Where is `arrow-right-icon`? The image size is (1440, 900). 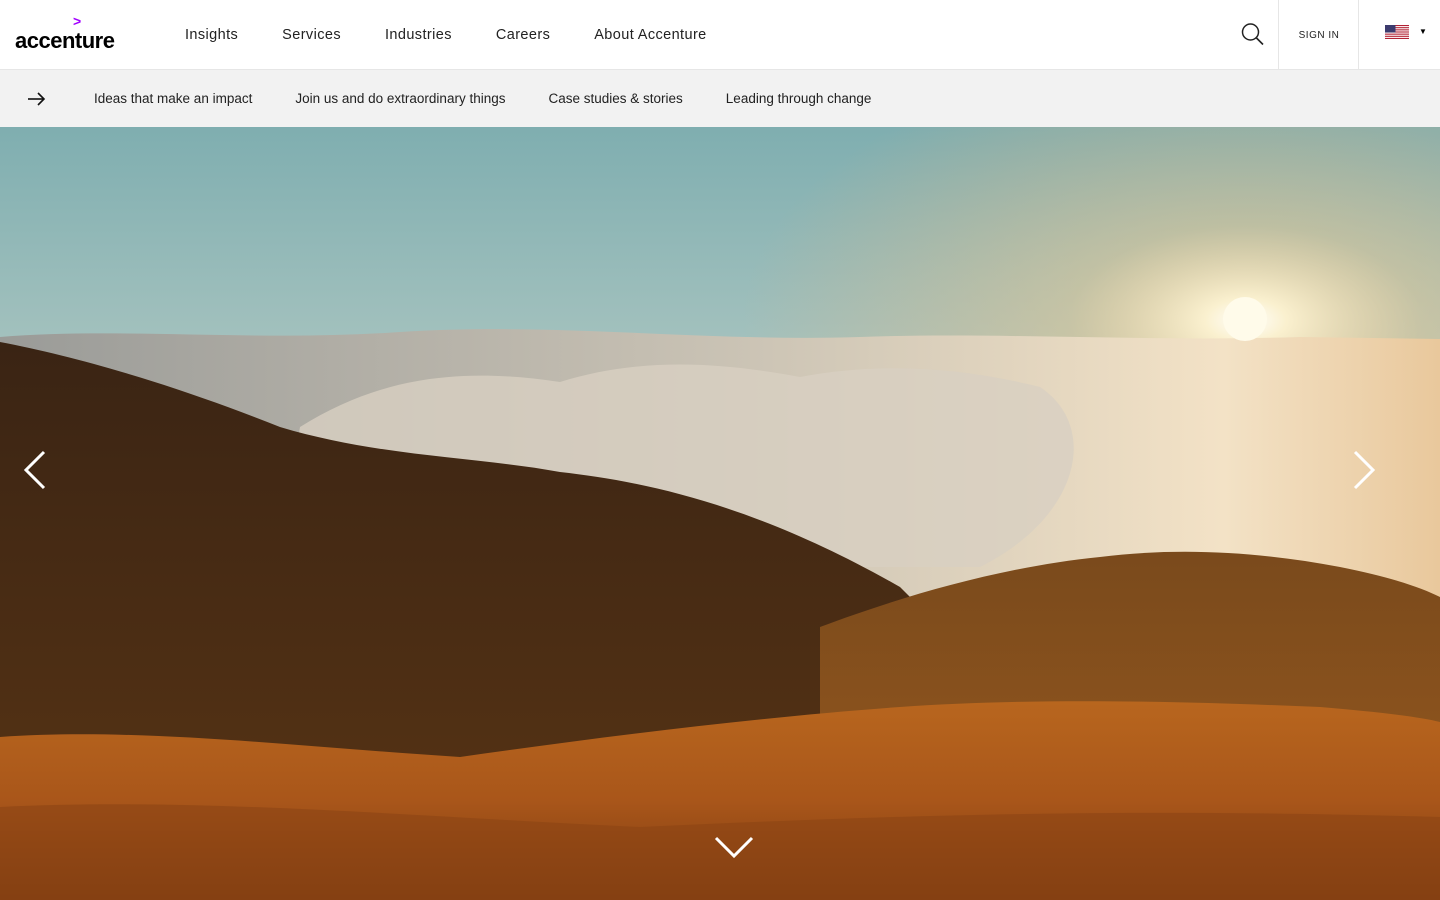
arrow-right-icon is located at coordinates (37, 99).